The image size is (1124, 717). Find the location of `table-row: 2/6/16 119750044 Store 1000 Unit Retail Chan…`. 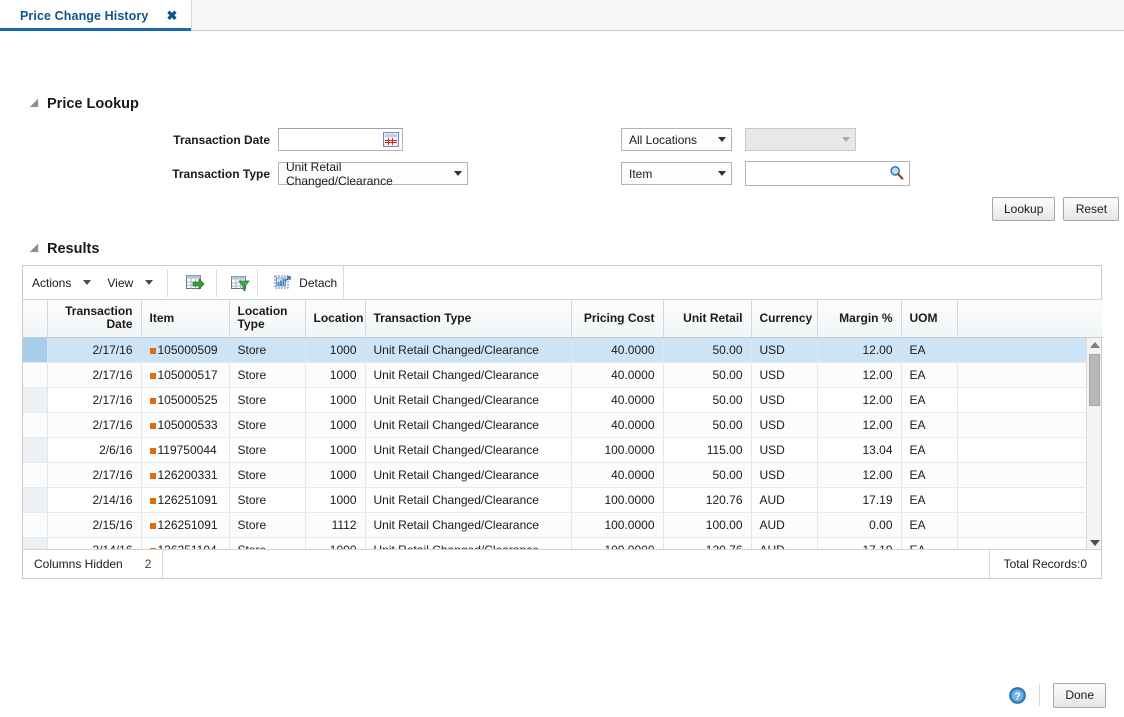

table-row: 2/6/16 119750044 Store 1000 Unit Retail Chan… is located at coordinates (562, 450).